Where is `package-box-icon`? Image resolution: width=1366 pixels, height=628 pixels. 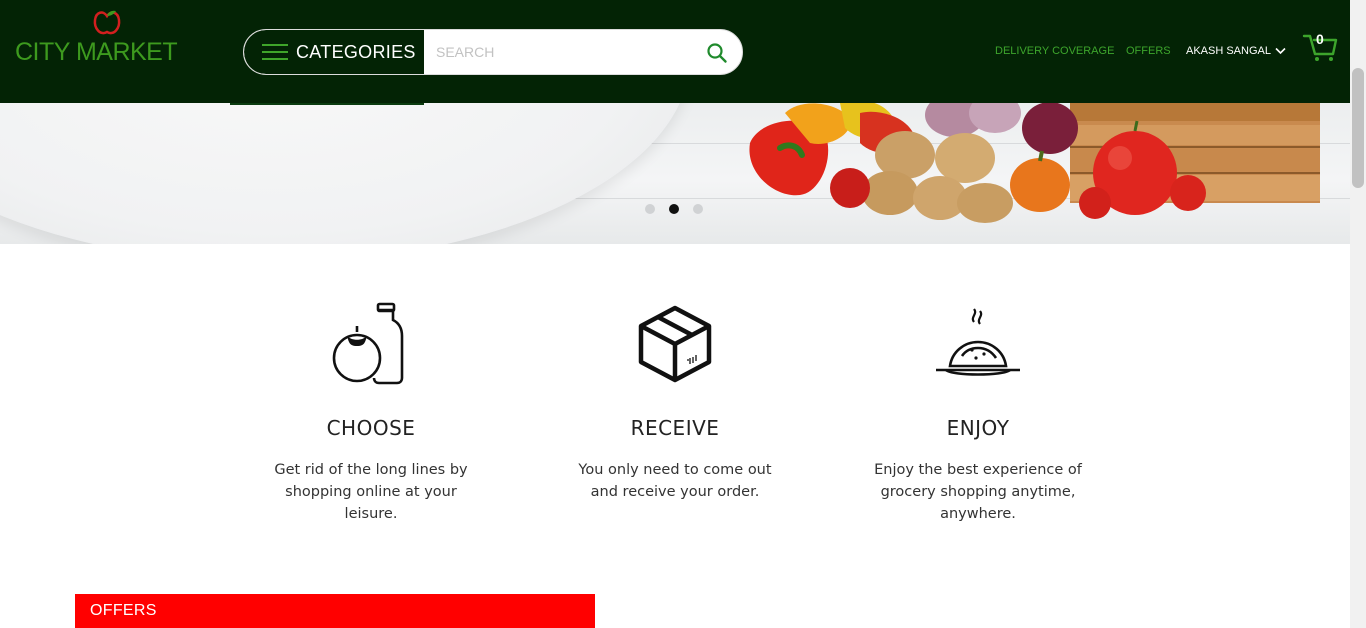
package-box-icon is located at coordinates (675, 344).